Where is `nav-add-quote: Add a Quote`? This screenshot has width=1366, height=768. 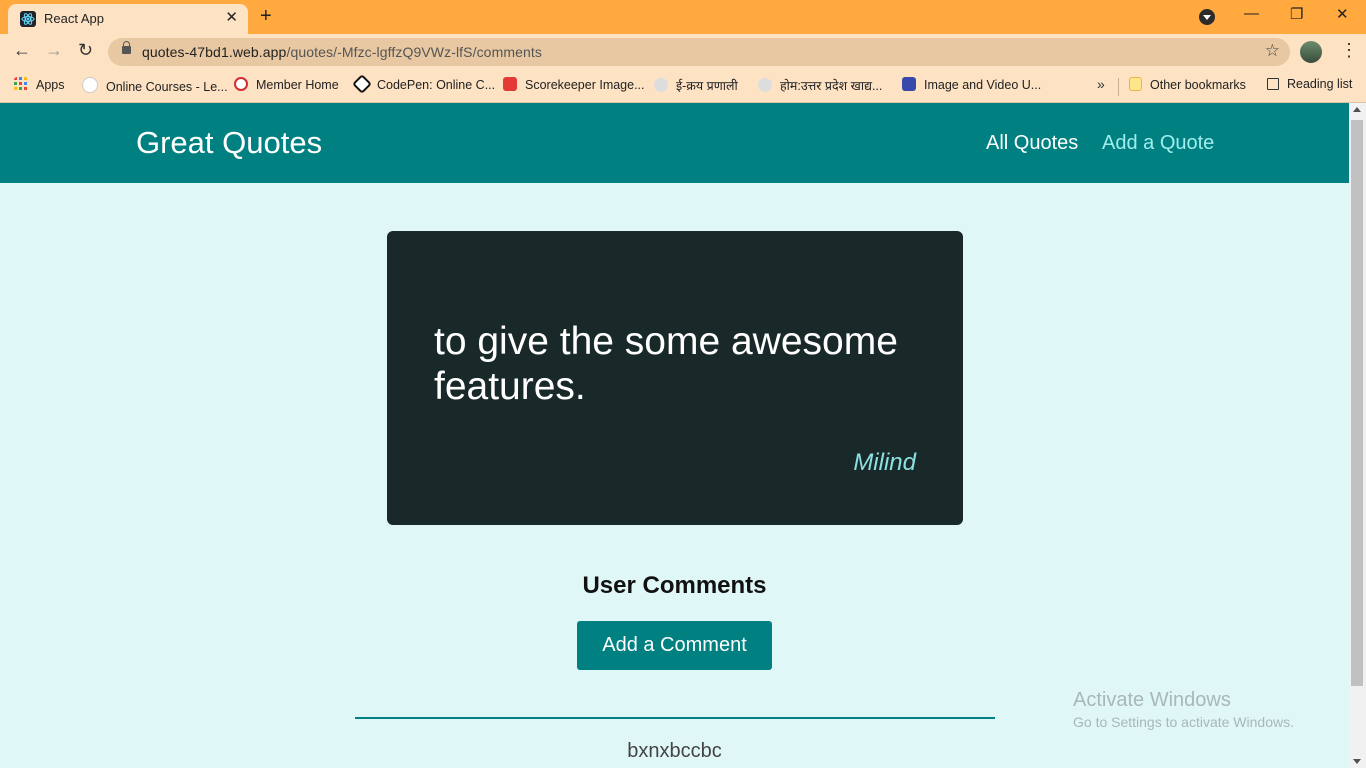 nav-add-quote: Add a Quote is located at coordinates (1158, 143).